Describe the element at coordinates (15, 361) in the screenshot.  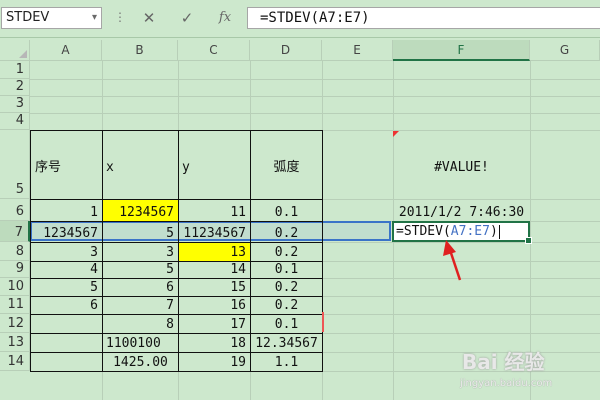
I see `row-header-14: 14` at that location.